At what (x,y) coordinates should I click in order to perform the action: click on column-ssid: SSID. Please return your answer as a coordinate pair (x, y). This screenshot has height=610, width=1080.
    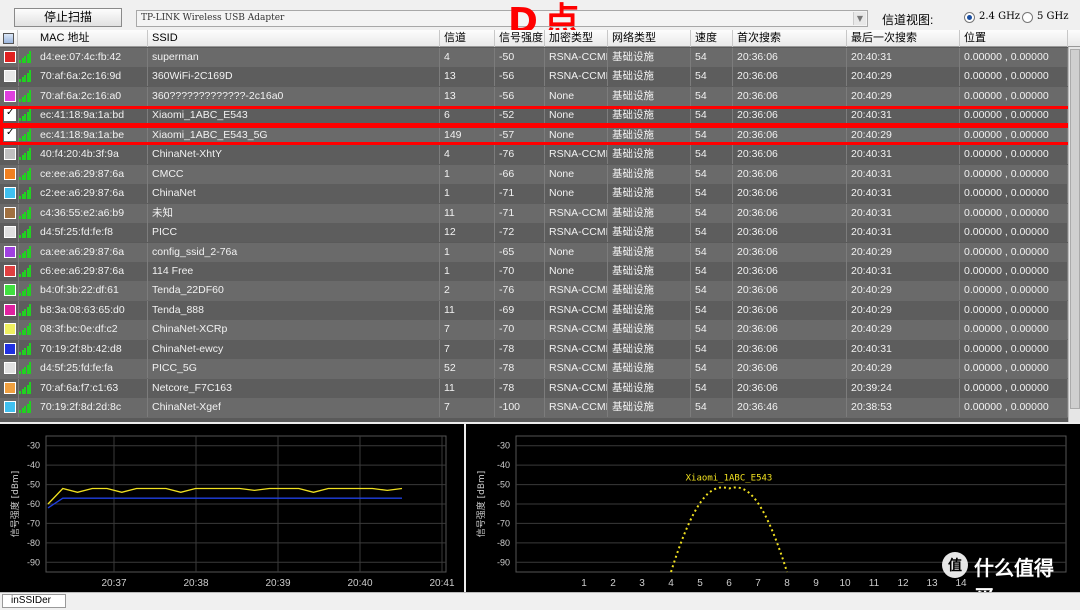
    Looking at the image, I should click on (294, 38).